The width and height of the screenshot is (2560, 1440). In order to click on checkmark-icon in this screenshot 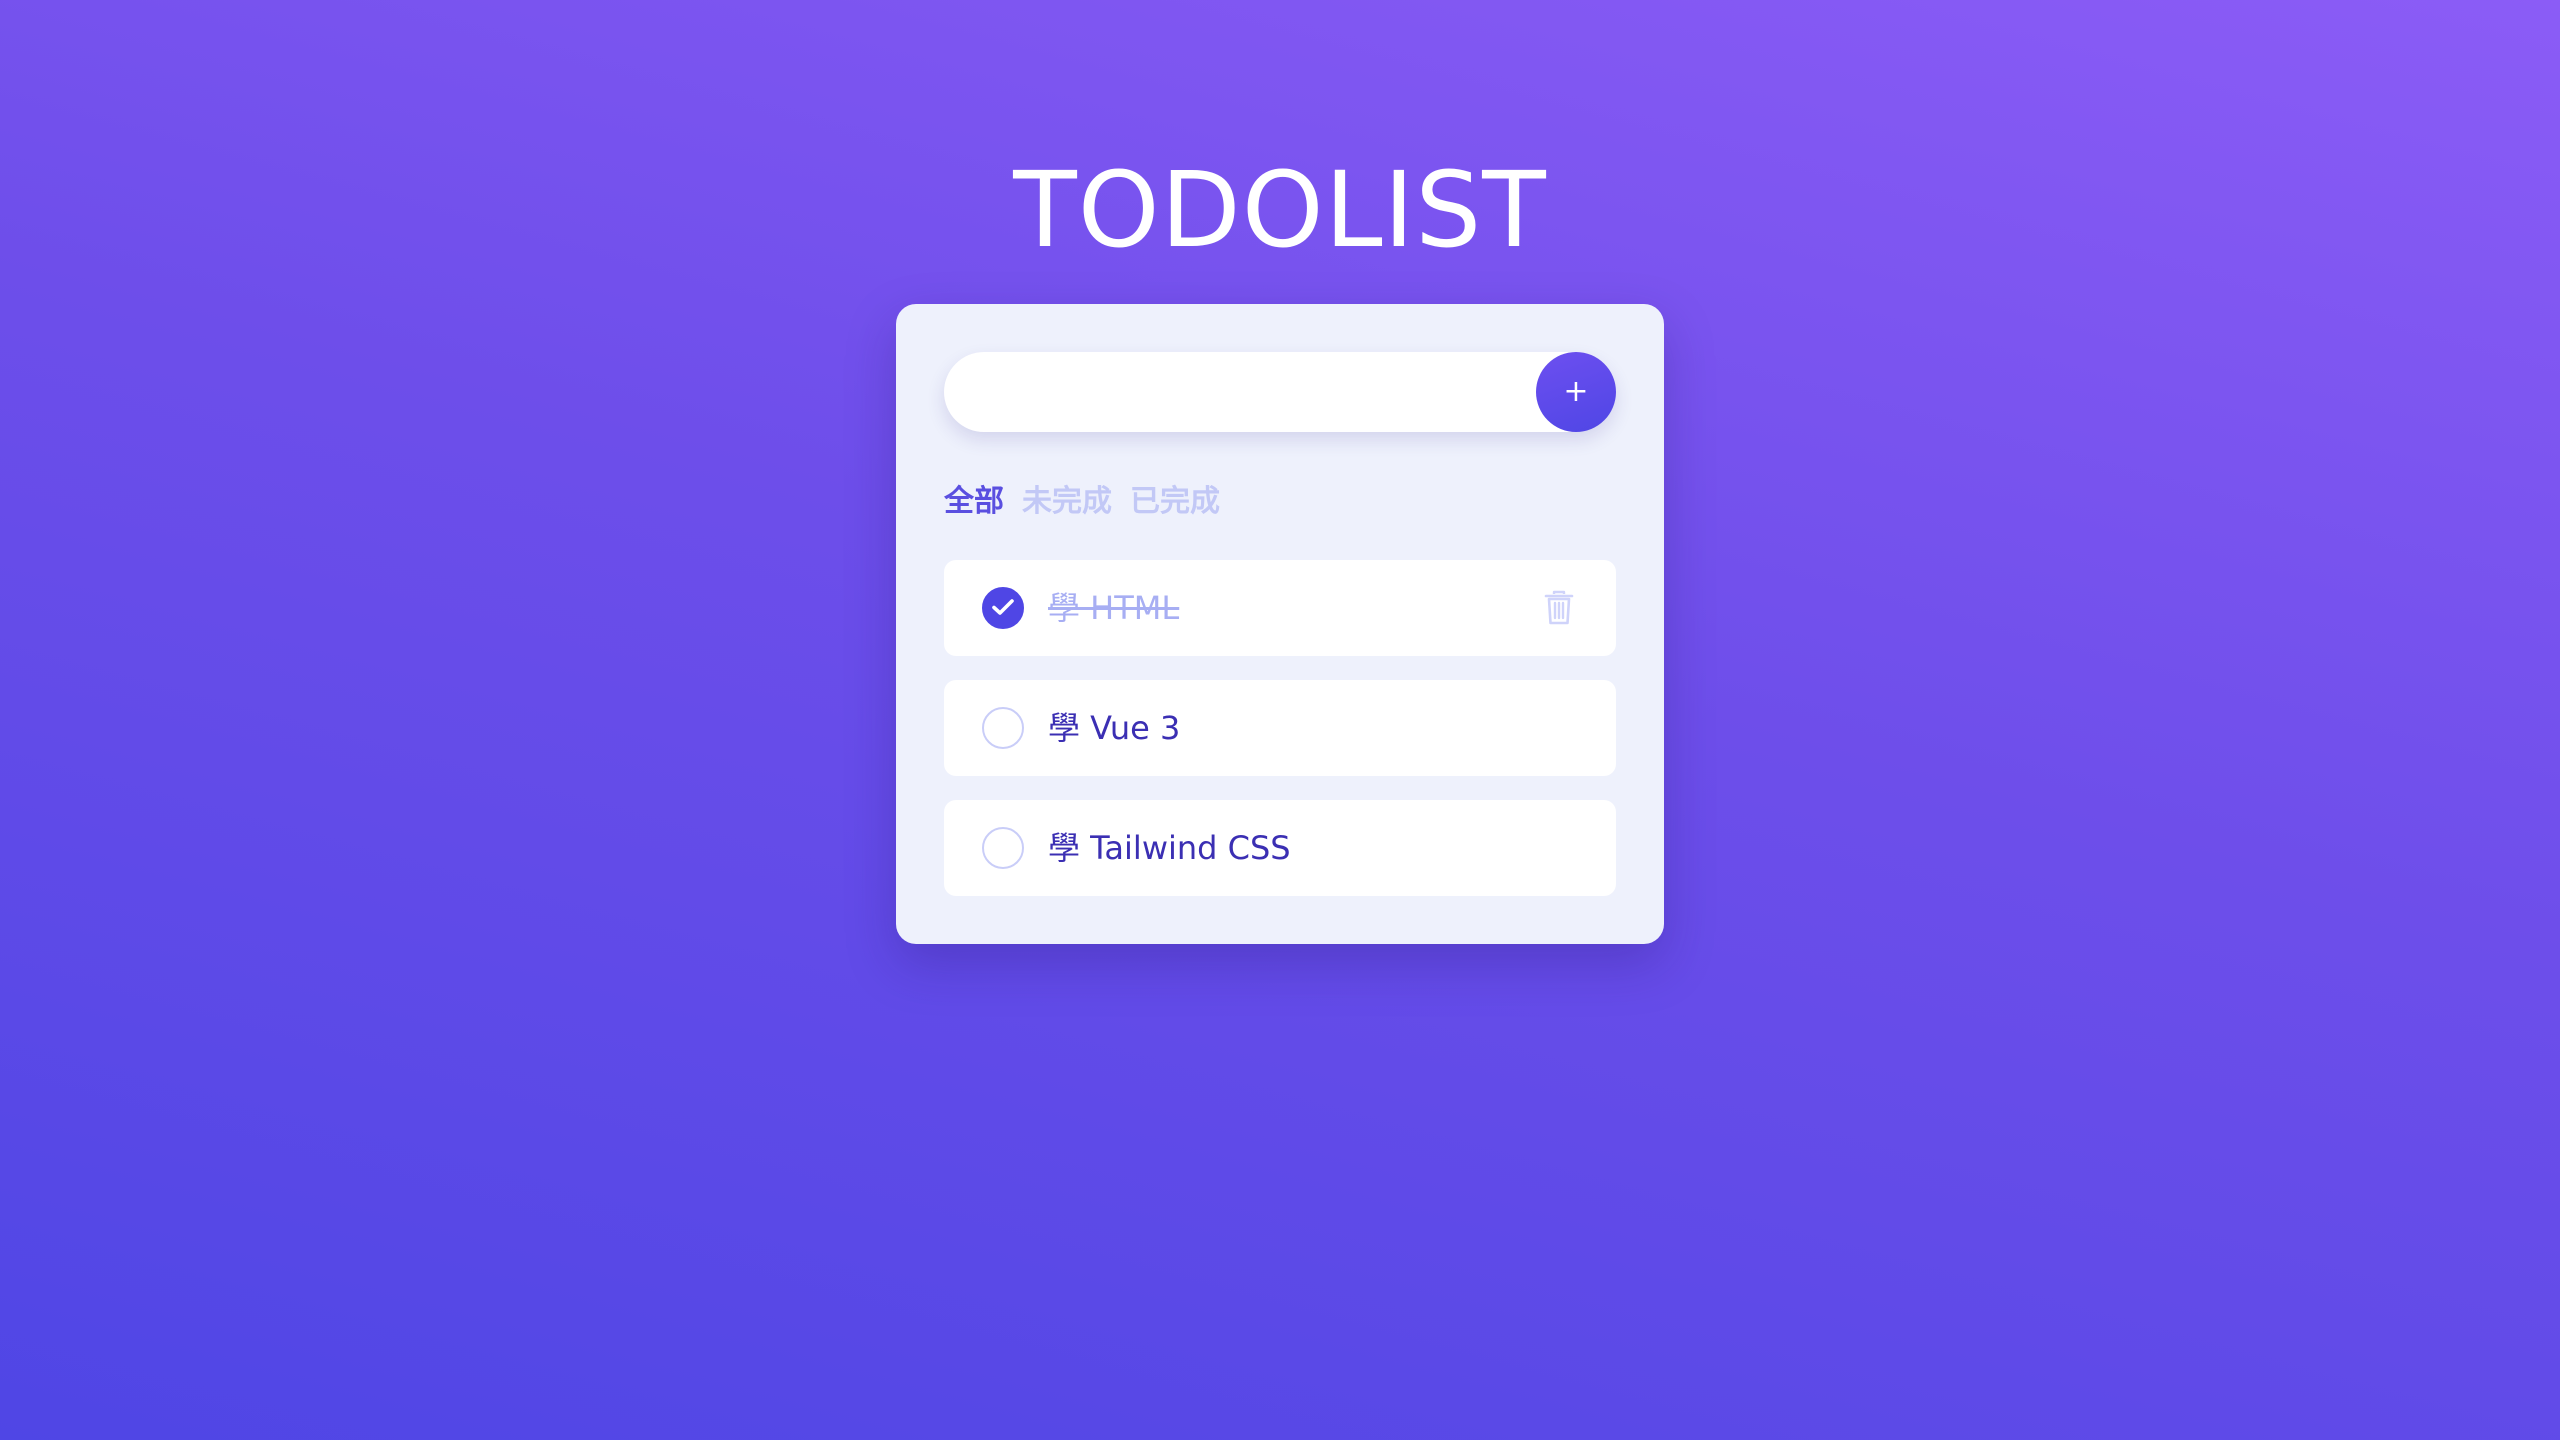, I will do `click(1003, 607)`.